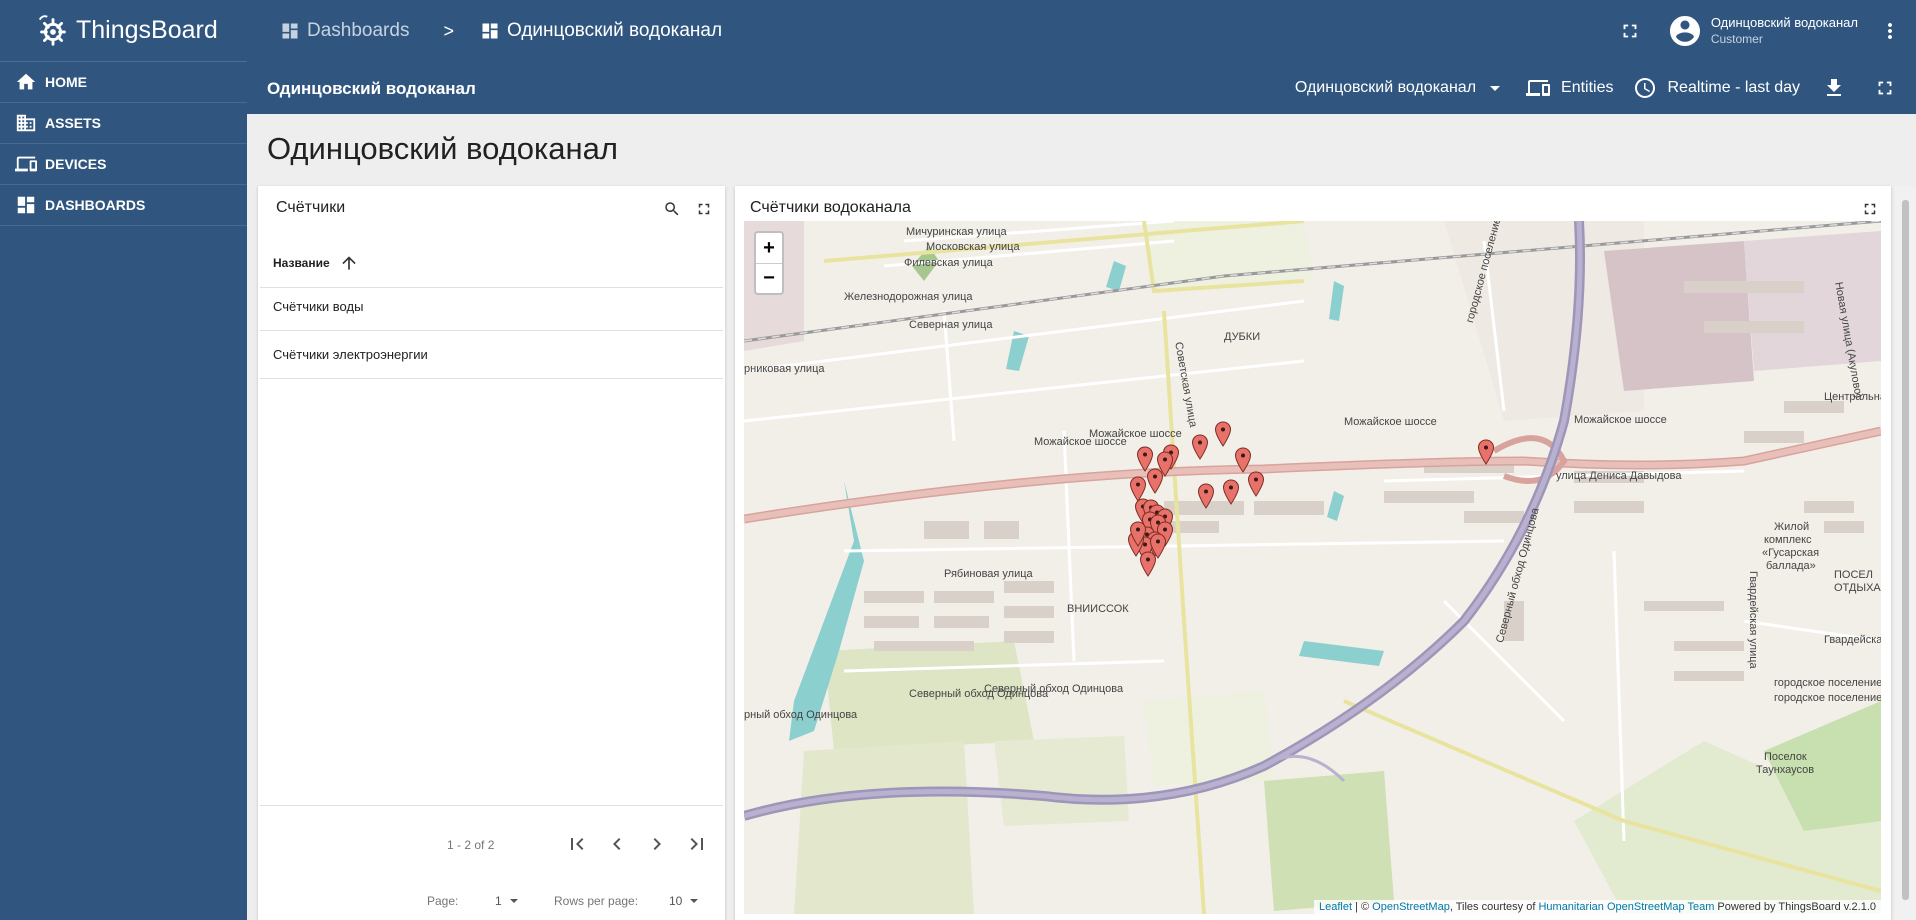  I want to click on page-scrollbar, so click(1905, 553).